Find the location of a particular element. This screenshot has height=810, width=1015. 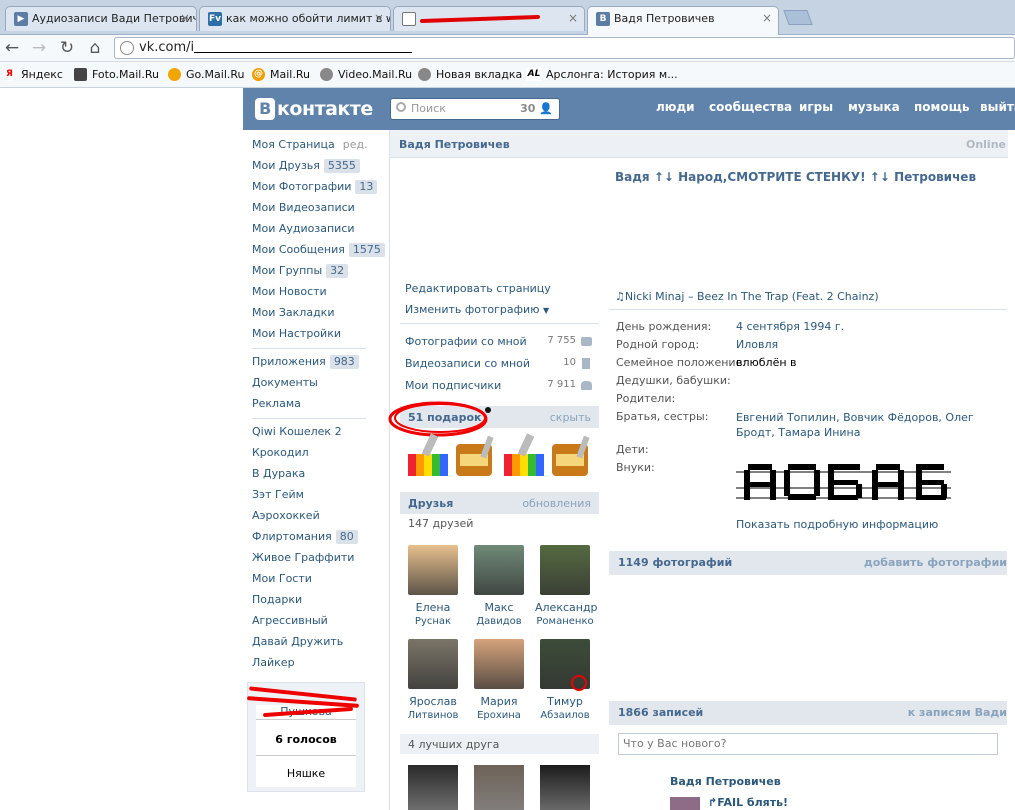

bookmark-video-mail: Video.Mail.Ru is located at coordinates (366, 74).